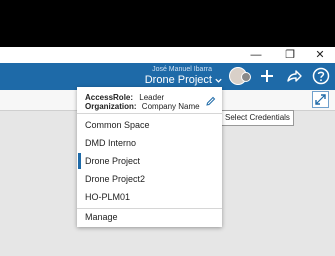 Image resolution: width=335 pixels, height=256 pixels. Describe the element at coordinates (170, 106) in the screenshot. I see `organization-value: Company Name` at that location.